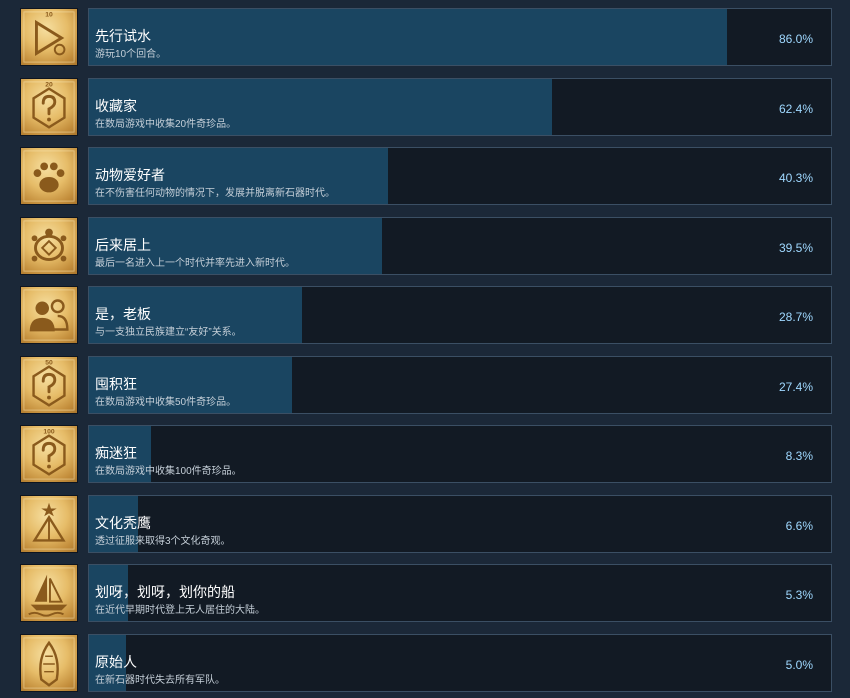 This screenshot has width=850, height=698. What do you see at coordinates (799, 595) in the screenshot?
I see `achievement-percent: 5.3%` at bounding box center [799, 595].